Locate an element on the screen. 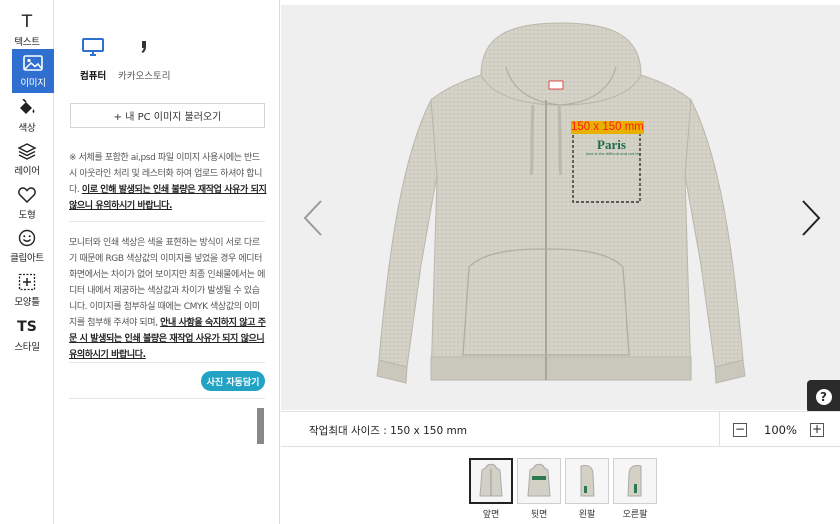  view-right-sleeve is located at coordinates (635, 481).